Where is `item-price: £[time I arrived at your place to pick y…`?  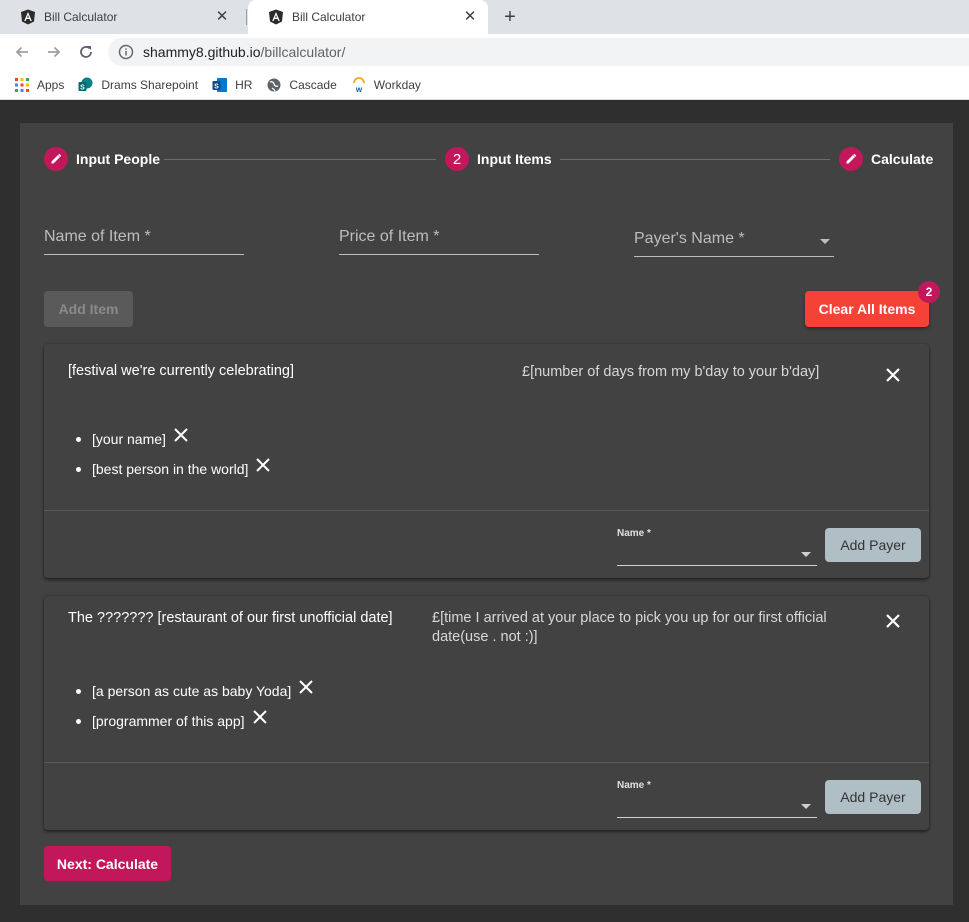 item-price: £[time I arrived at your place to pick y… is located at coordinates (629, 628).